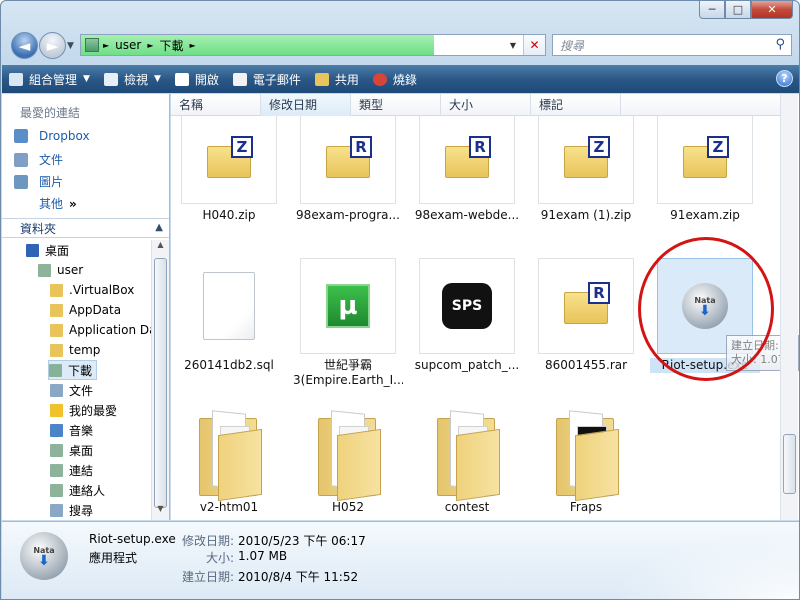  I want to click on details-file-type: 應用程式, so click(113, 558).